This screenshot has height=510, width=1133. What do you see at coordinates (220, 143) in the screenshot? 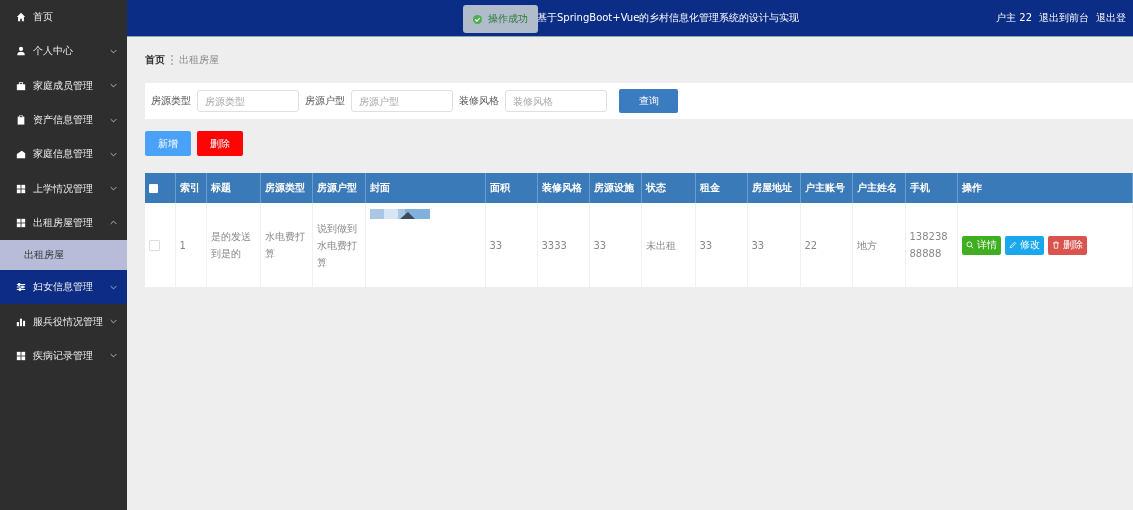
I see `delete-button: 删除` at bounding box center [220, 143].